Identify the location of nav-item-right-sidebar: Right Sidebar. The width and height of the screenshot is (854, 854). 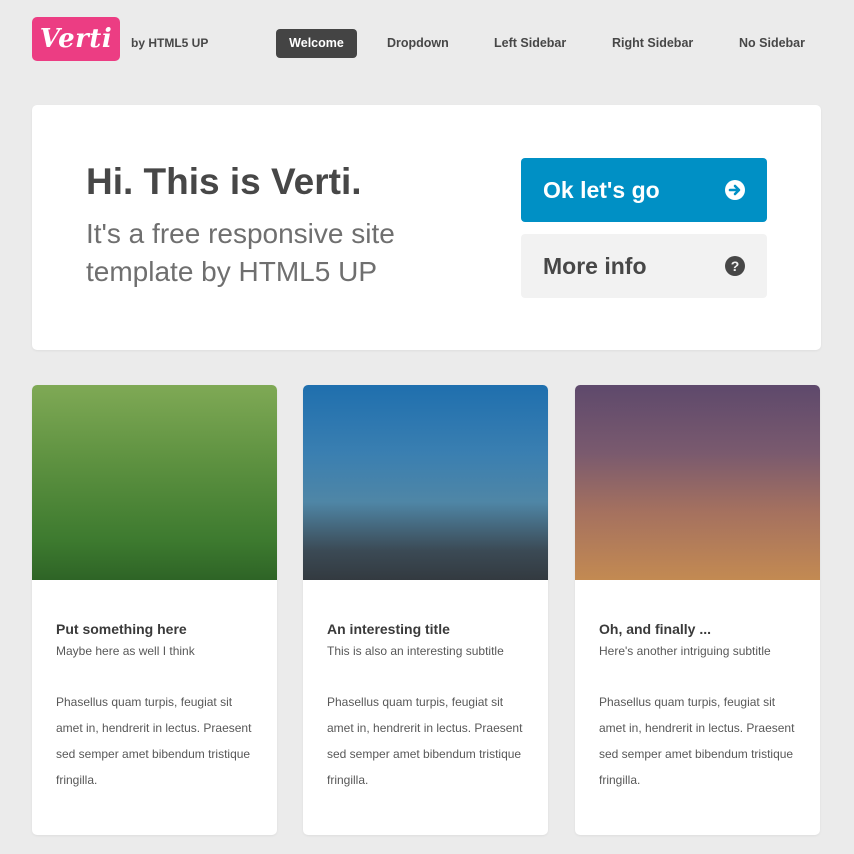
(652, 43).